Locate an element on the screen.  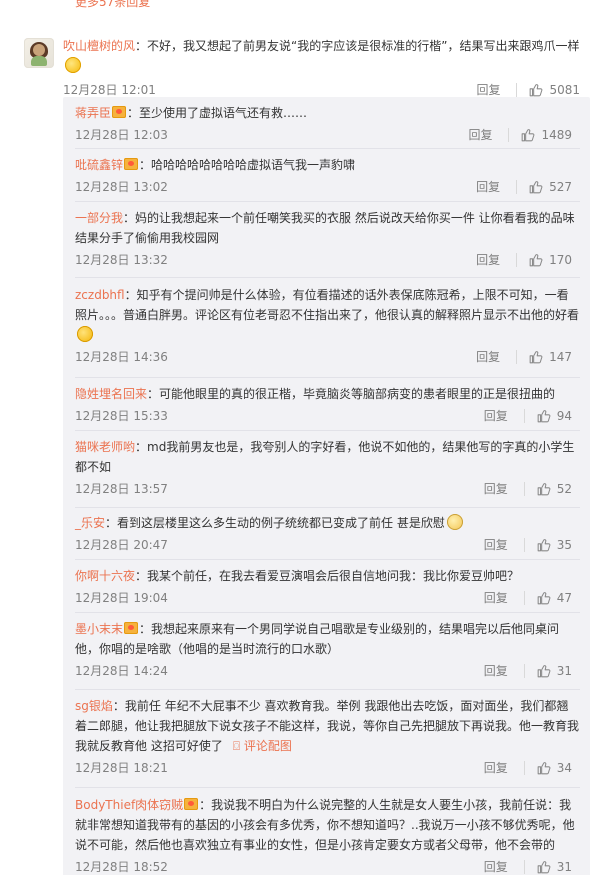
like-button: 35 is located at coordinates (554, 545).